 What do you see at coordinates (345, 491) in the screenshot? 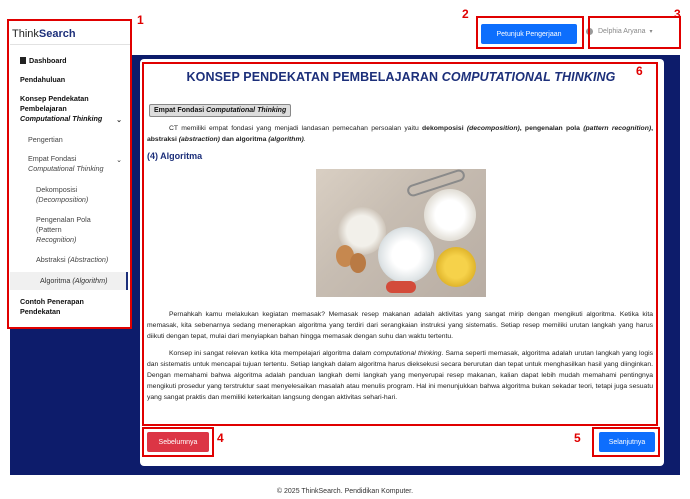
I see `copyright-text: © 2025 ThinkSearch. Pendidikan Komputer.` at bounding box center [345, 491].